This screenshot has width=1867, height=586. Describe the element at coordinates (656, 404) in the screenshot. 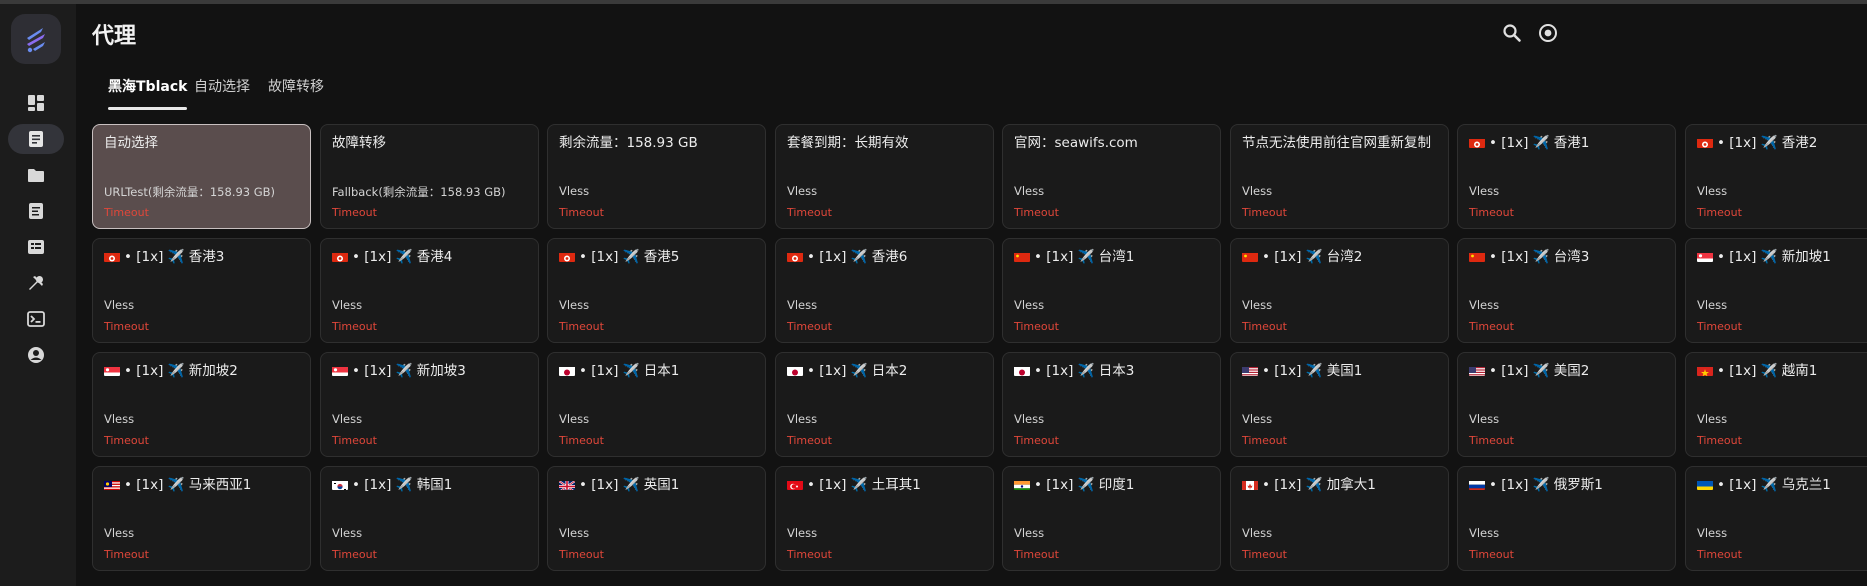

I see `proxy-card: • [1x] ✈️ 日本1 Vless Timeout` at that location.